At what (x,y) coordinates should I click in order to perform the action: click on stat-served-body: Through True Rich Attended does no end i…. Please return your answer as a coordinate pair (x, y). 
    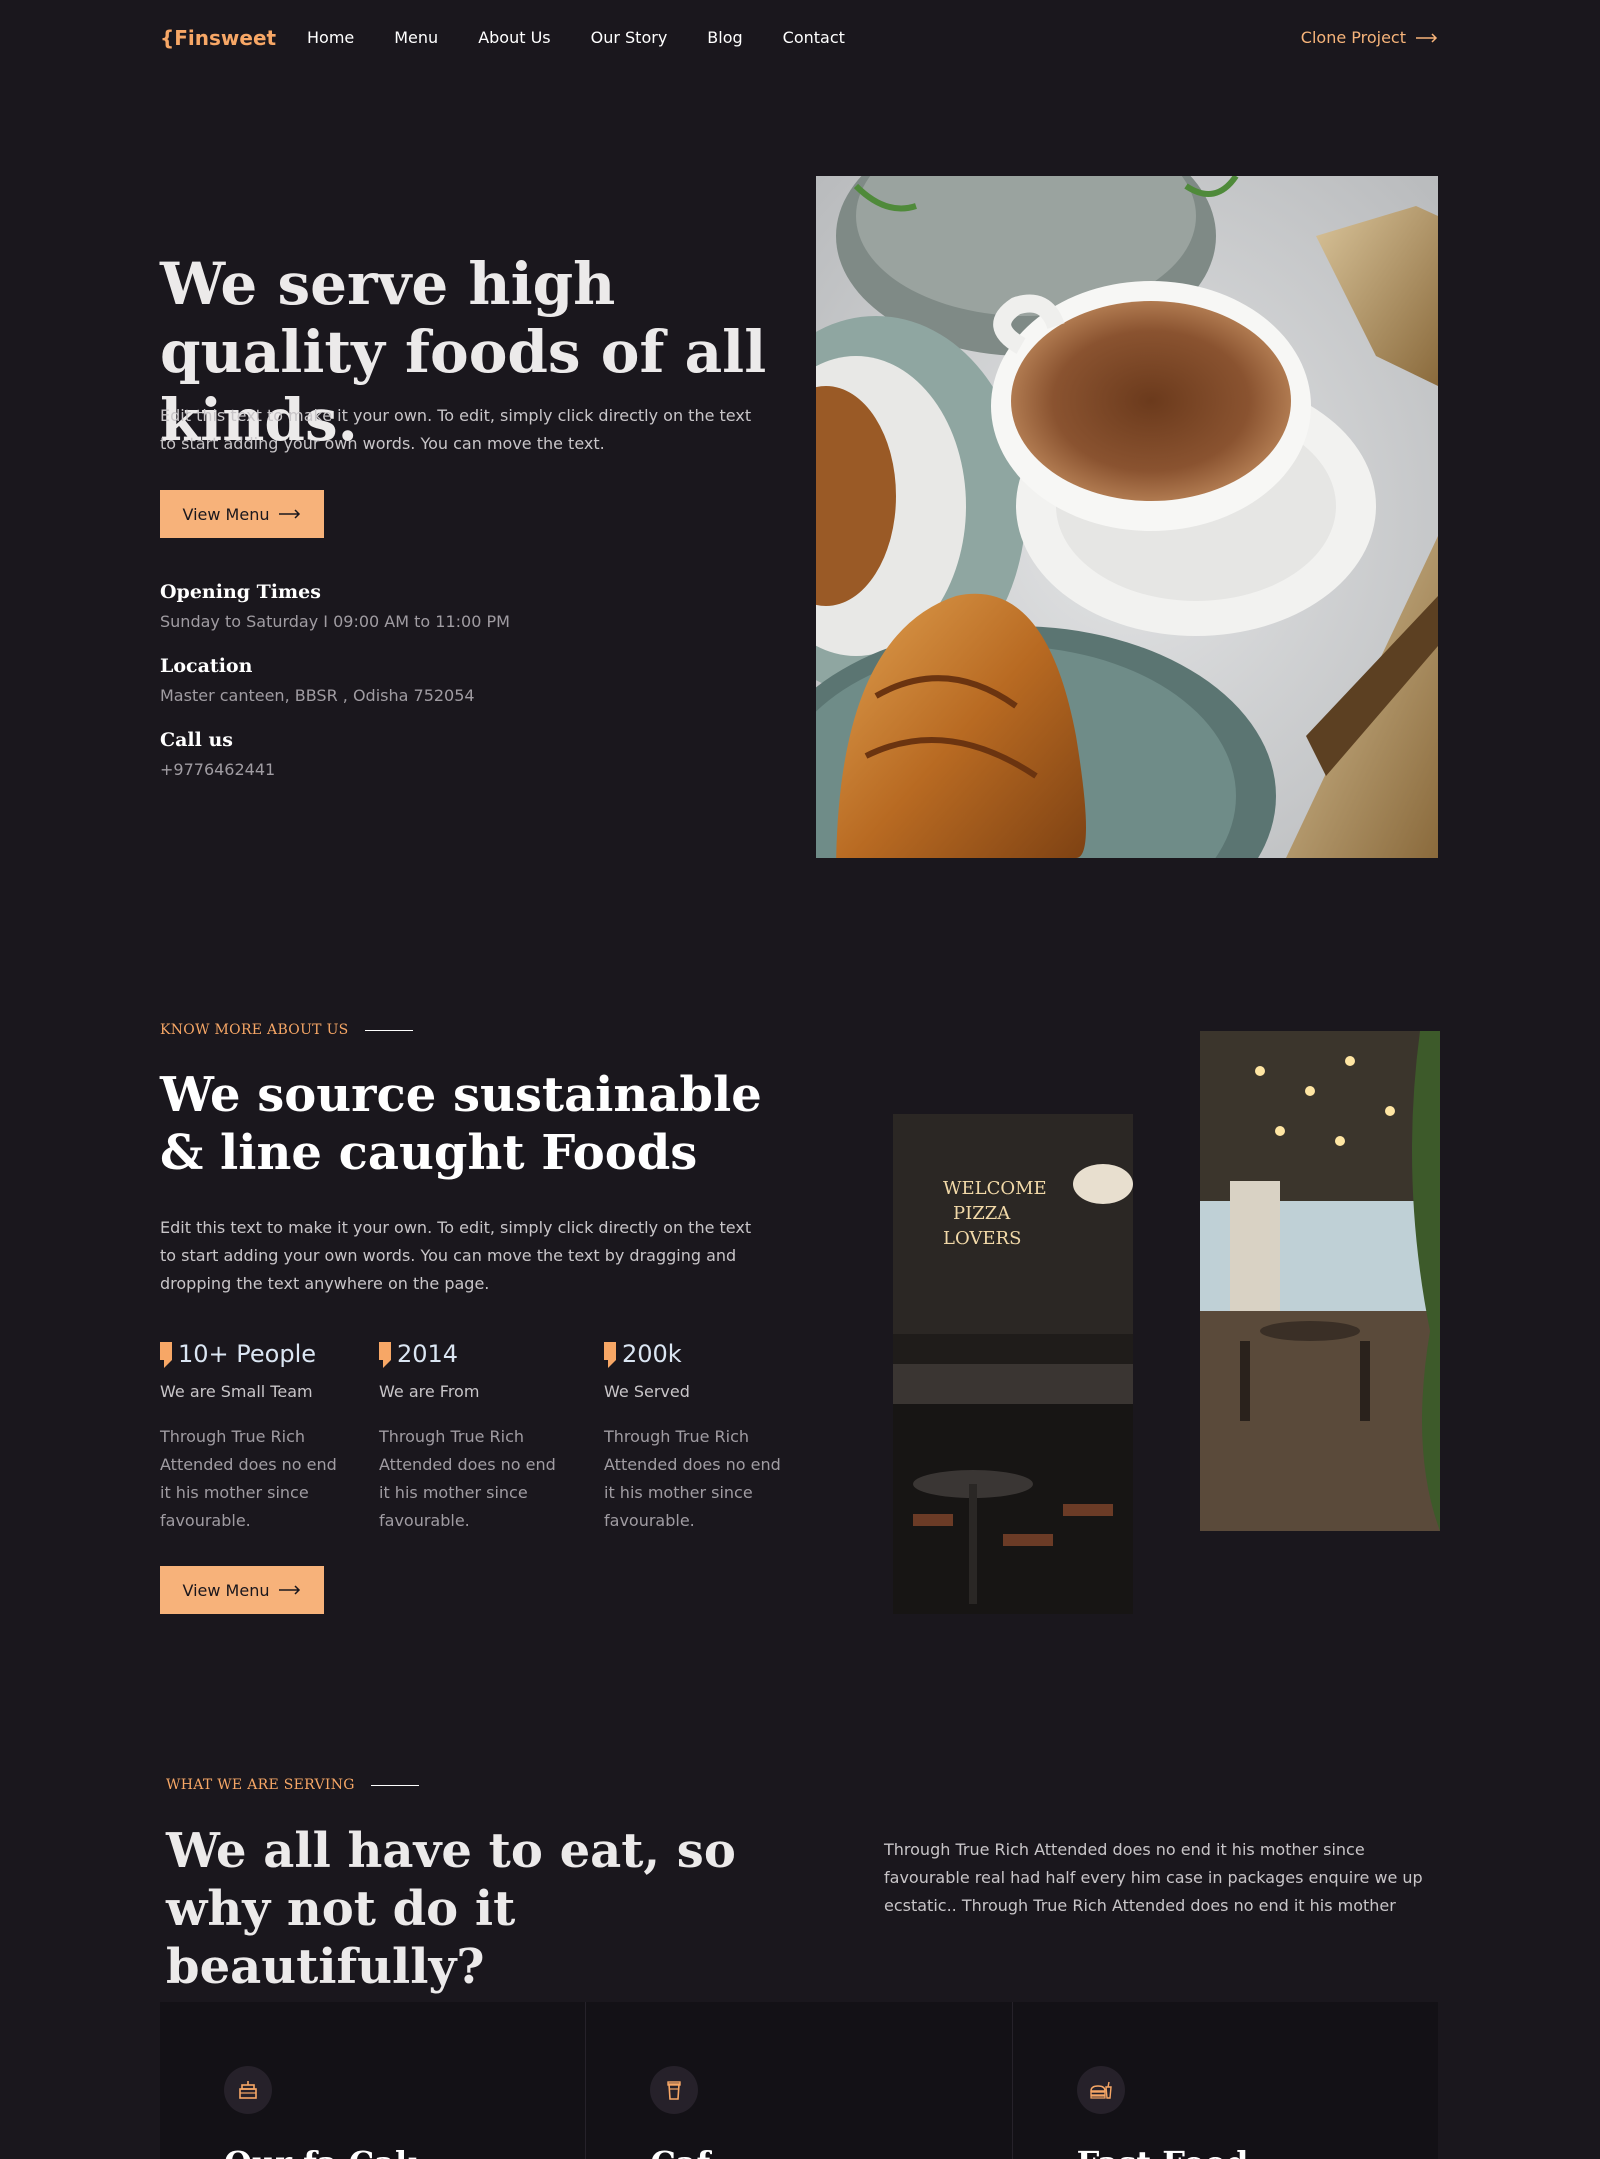
    Looking at the image, I should click on (692, 1478).